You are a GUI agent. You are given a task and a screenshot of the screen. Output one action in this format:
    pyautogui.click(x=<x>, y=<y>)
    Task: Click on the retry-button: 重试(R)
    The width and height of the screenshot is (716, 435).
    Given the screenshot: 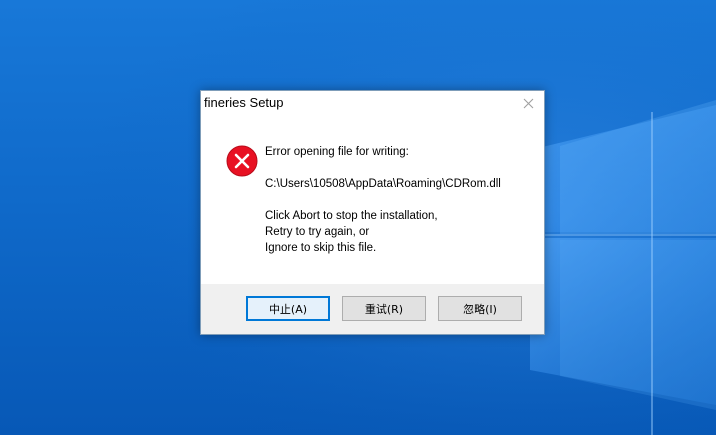 What is the action you would take?
    pyautogui.click(x=384, y=308)
    